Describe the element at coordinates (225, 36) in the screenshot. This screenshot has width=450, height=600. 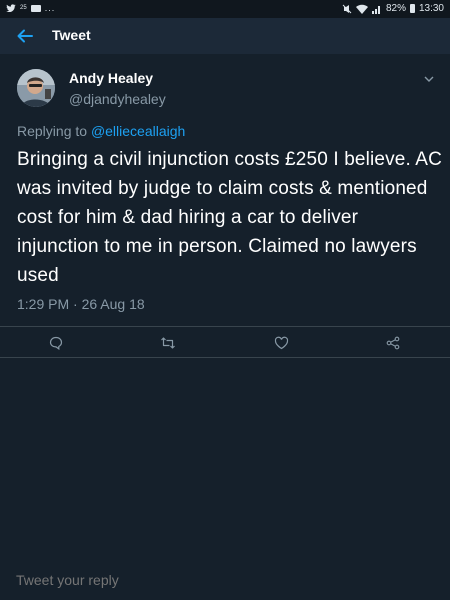
I see `app-bar: Tweet` at that location.